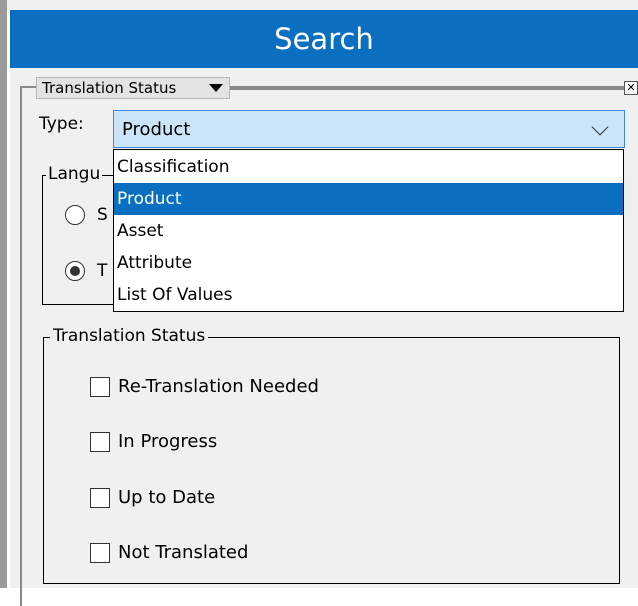 The width and height of the screenshot is (638, 606). What do you see at coordinates (100, 498) in the screenshot?
I see `checkbox-up-to-date` at bounding box center [100, 498].